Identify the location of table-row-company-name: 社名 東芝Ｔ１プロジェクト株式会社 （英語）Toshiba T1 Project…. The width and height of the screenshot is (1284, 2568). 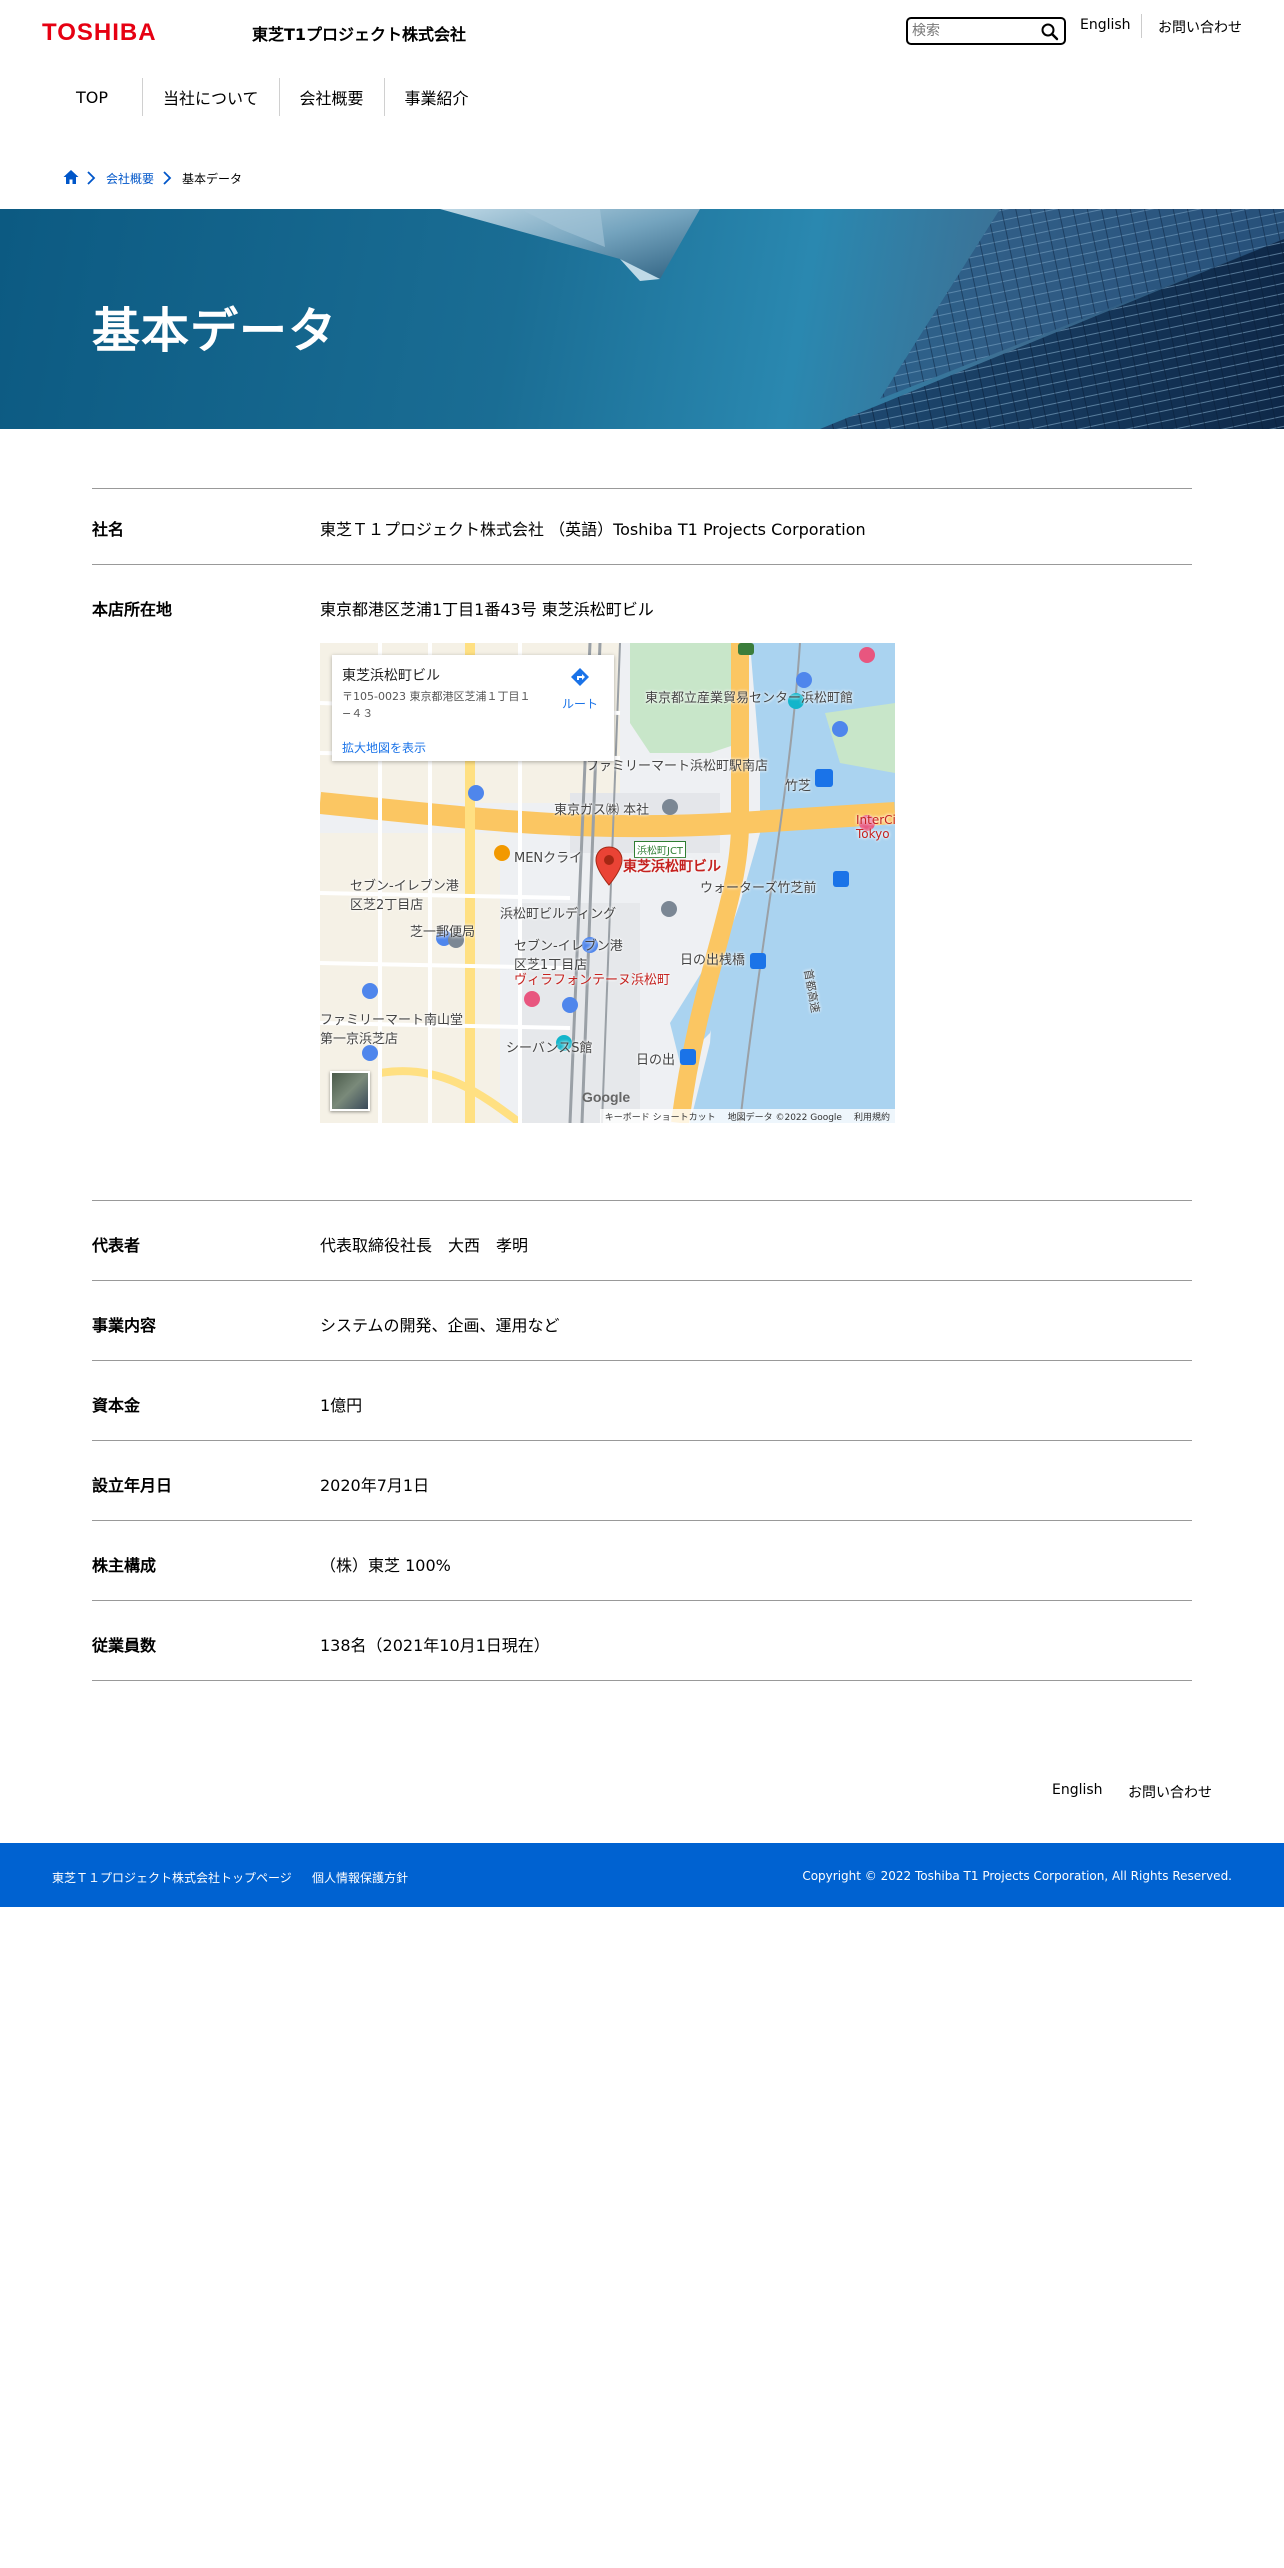
(642, 527).